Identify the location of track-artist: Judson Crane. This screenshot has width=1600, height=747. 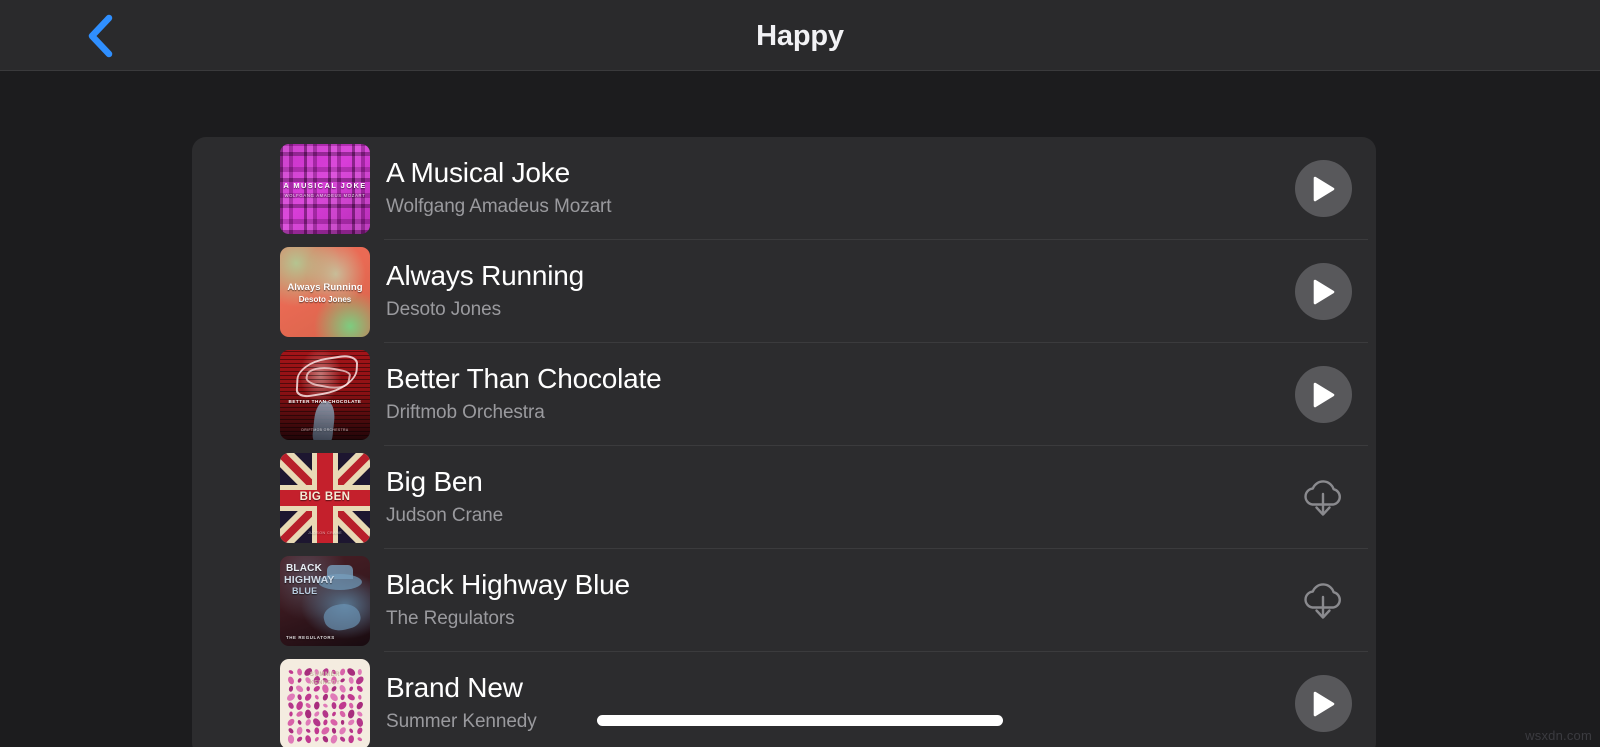
(445, 515).